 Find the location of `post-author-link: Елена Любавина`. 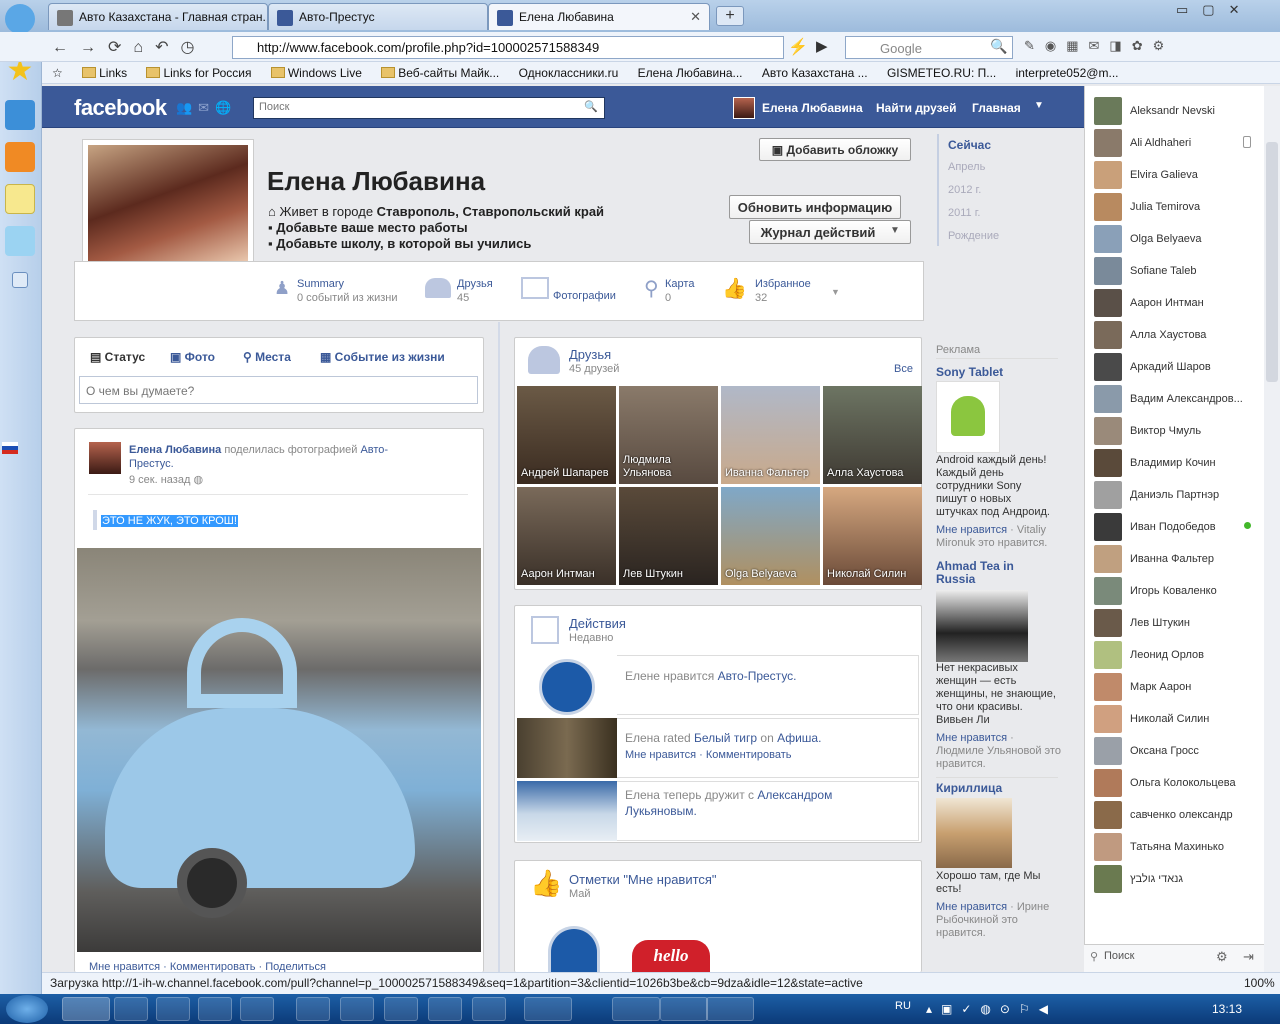

post-author-link: Елена Любавина is located at coordinates (175, 450).